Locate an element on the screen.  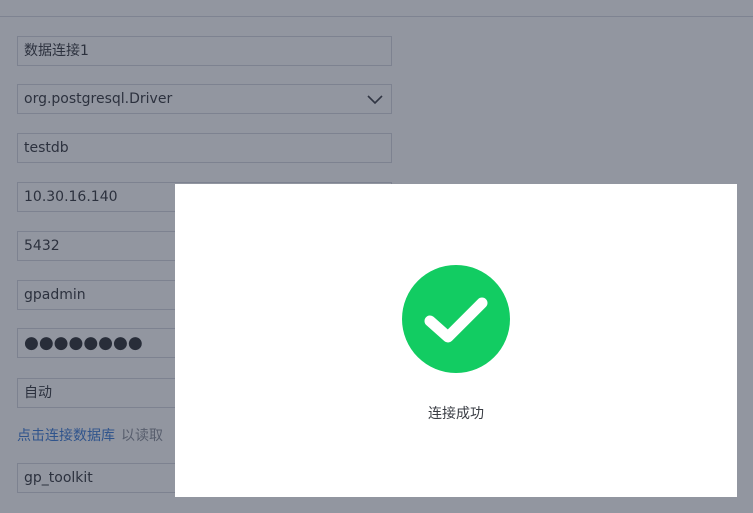
success-message: 连接成功 is located at coordinates (456, 414).